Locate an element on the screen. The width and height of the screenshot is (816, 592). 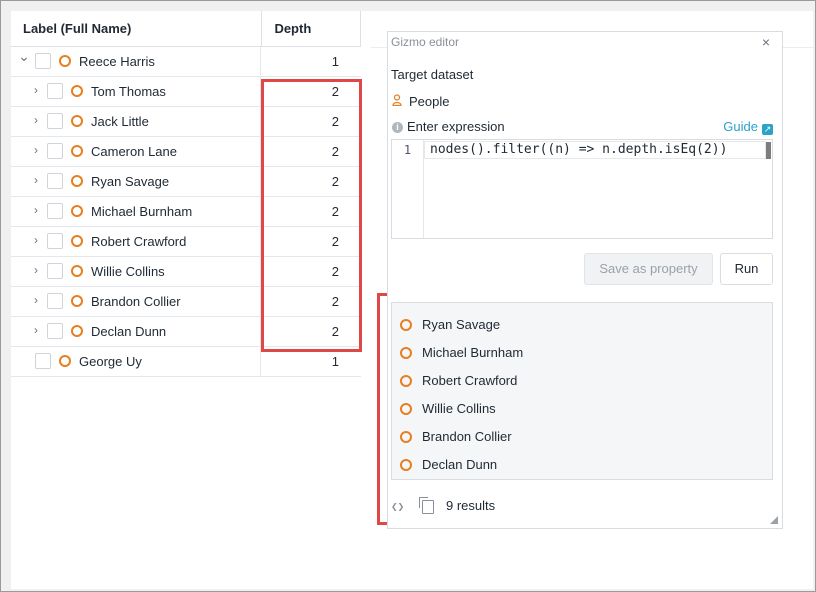
guide-label: Guide is located at coordinates (740, 126).